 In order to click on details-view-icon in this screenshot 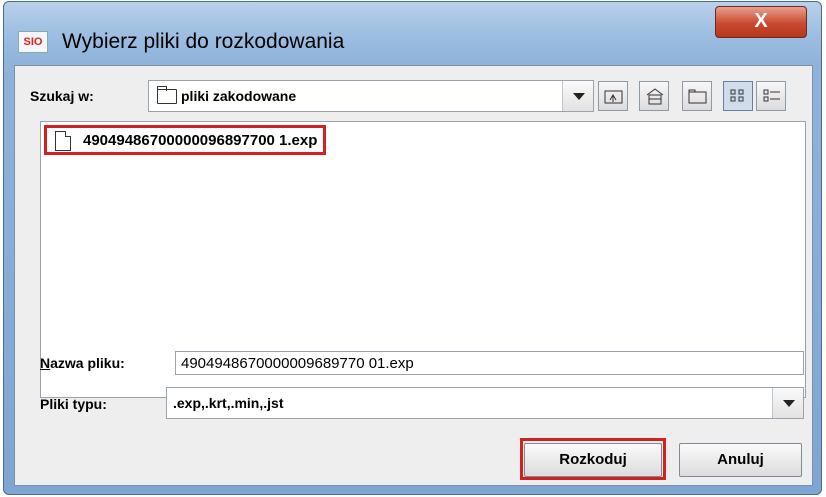, I will do `click(771, 95)`.